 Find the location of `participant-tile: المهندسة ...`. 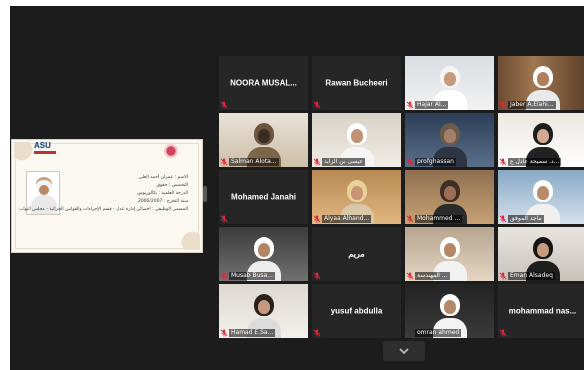

participant-tile: المهندسة ... is located at coordinates (449, 254).